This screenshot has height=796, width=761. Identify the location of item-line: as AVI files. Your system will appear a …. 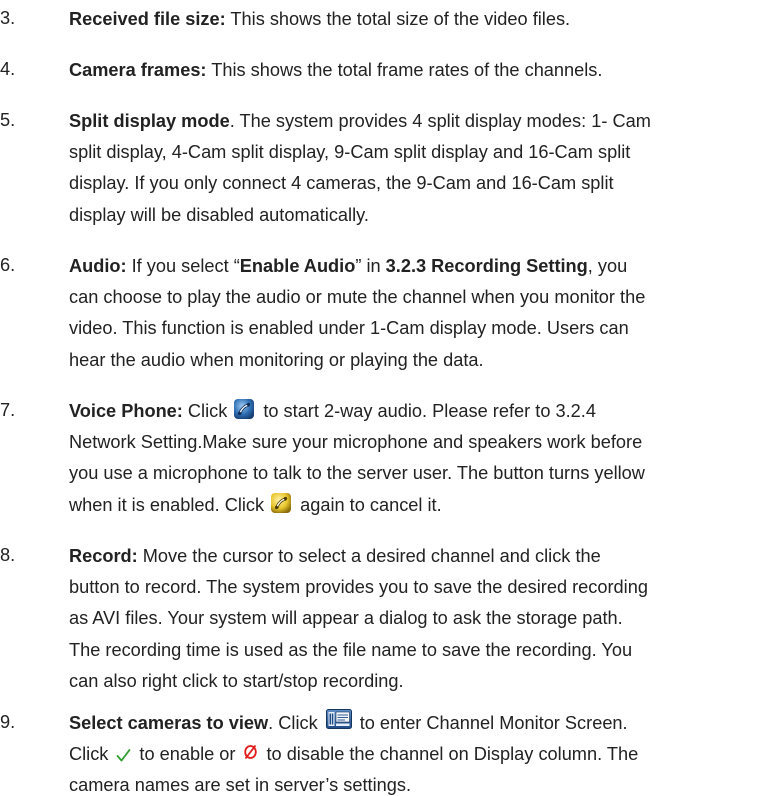
(346, 618).